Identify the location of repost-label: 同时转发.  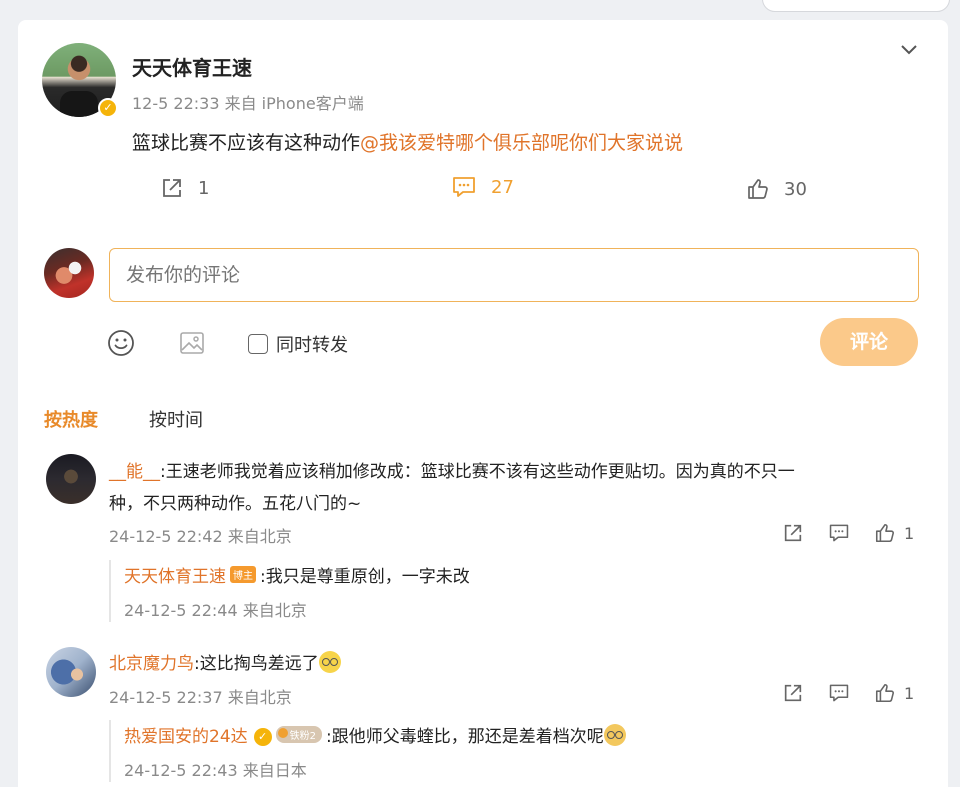
(312, 345).